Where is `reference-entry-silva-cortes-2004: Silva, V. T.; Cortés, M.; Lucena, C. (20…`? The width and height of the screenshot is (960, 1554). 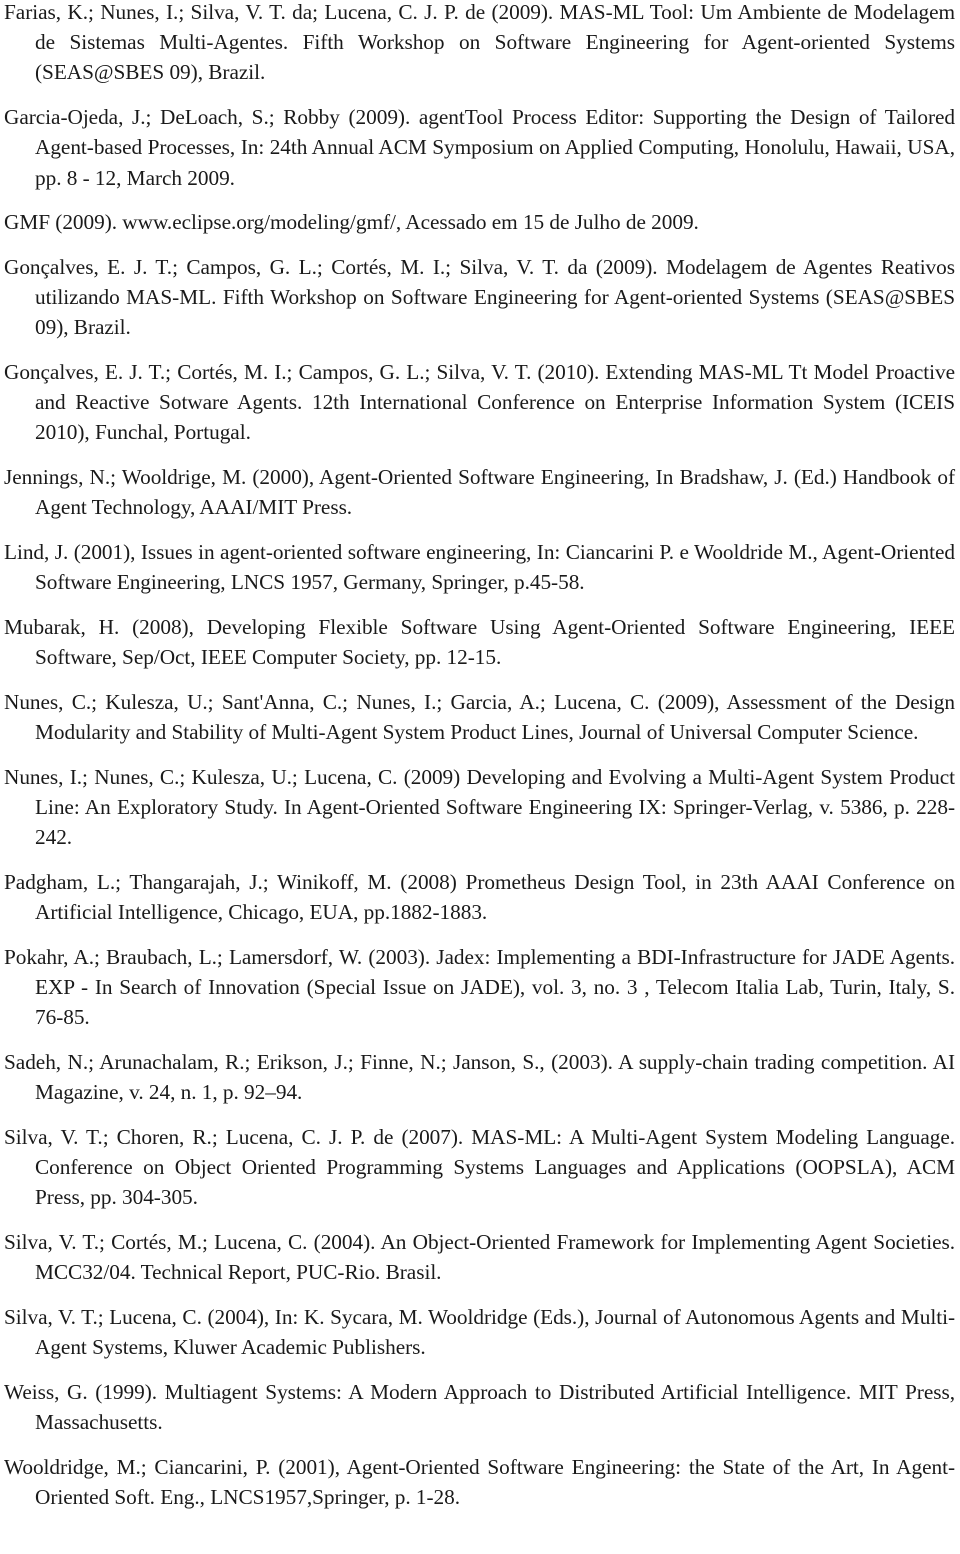 reference-entry-silva-cortes-2004: Silva, V. T.; Cortés, M.; Lucena, C. (20… is located at coordinates (479, 1257).